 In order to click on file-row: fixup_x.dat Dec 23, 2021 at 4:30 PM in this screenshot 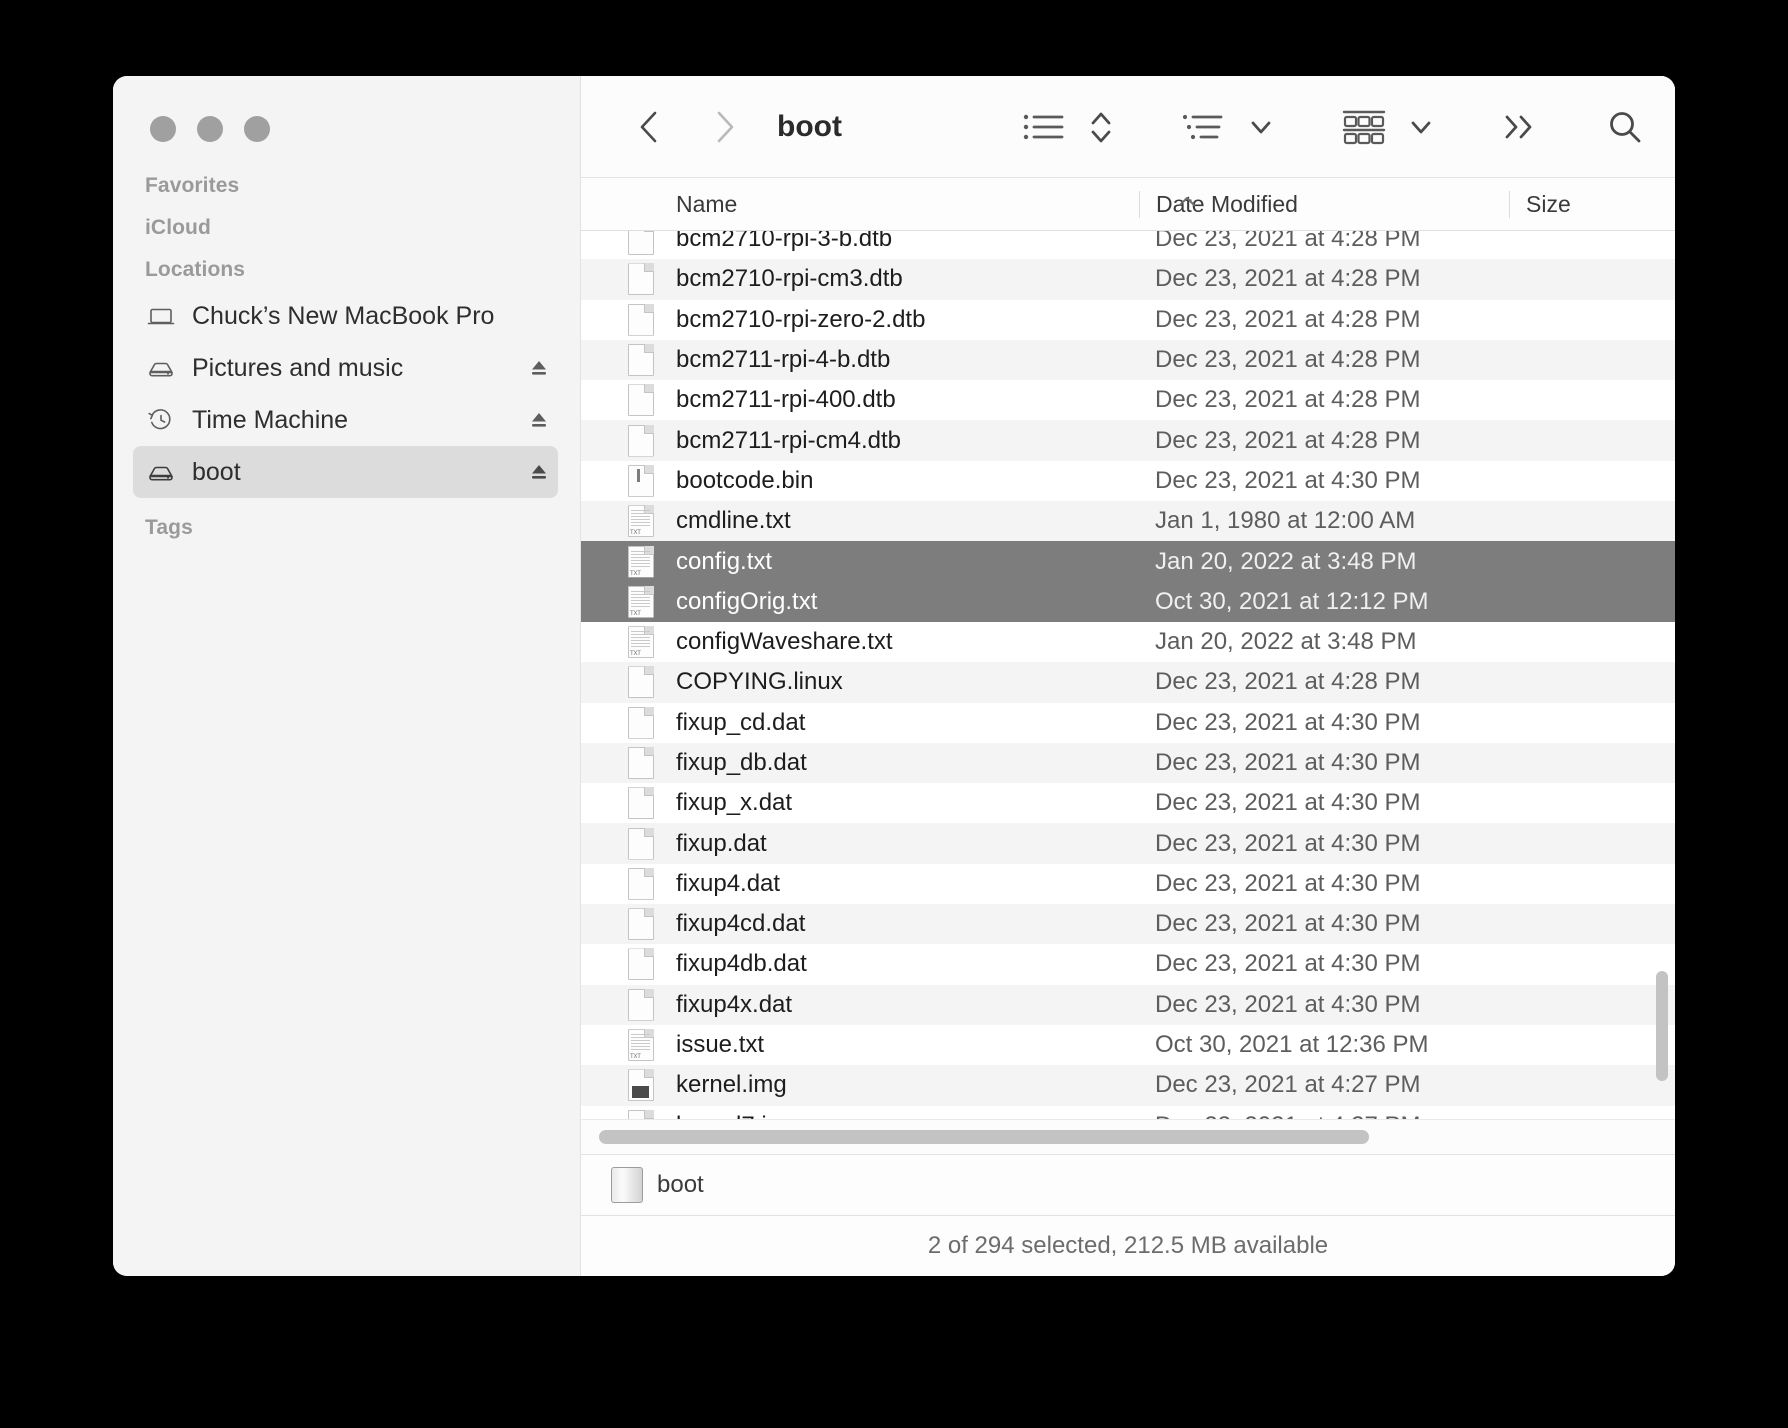, I will do `click(1128, 803)`.